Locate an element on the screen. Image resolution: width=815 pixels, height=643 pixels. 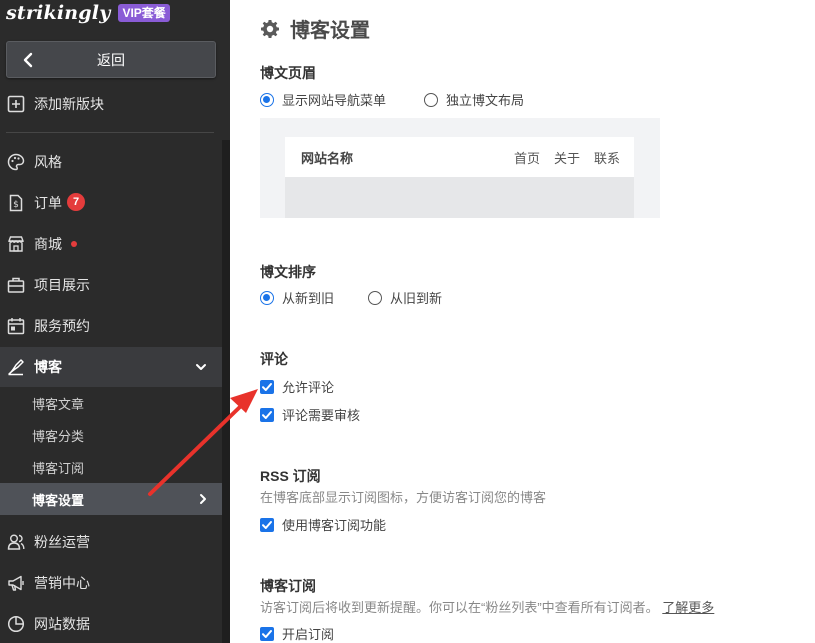
preview-nav-links: 首页 关于 联系 is located at coordinates (567, 157).